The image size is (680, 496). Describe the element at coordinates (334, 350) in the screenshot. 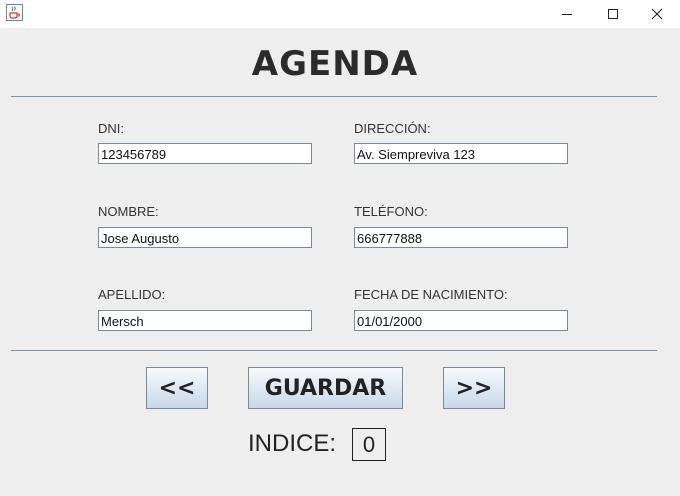

I see `bottom-separator` at that location.